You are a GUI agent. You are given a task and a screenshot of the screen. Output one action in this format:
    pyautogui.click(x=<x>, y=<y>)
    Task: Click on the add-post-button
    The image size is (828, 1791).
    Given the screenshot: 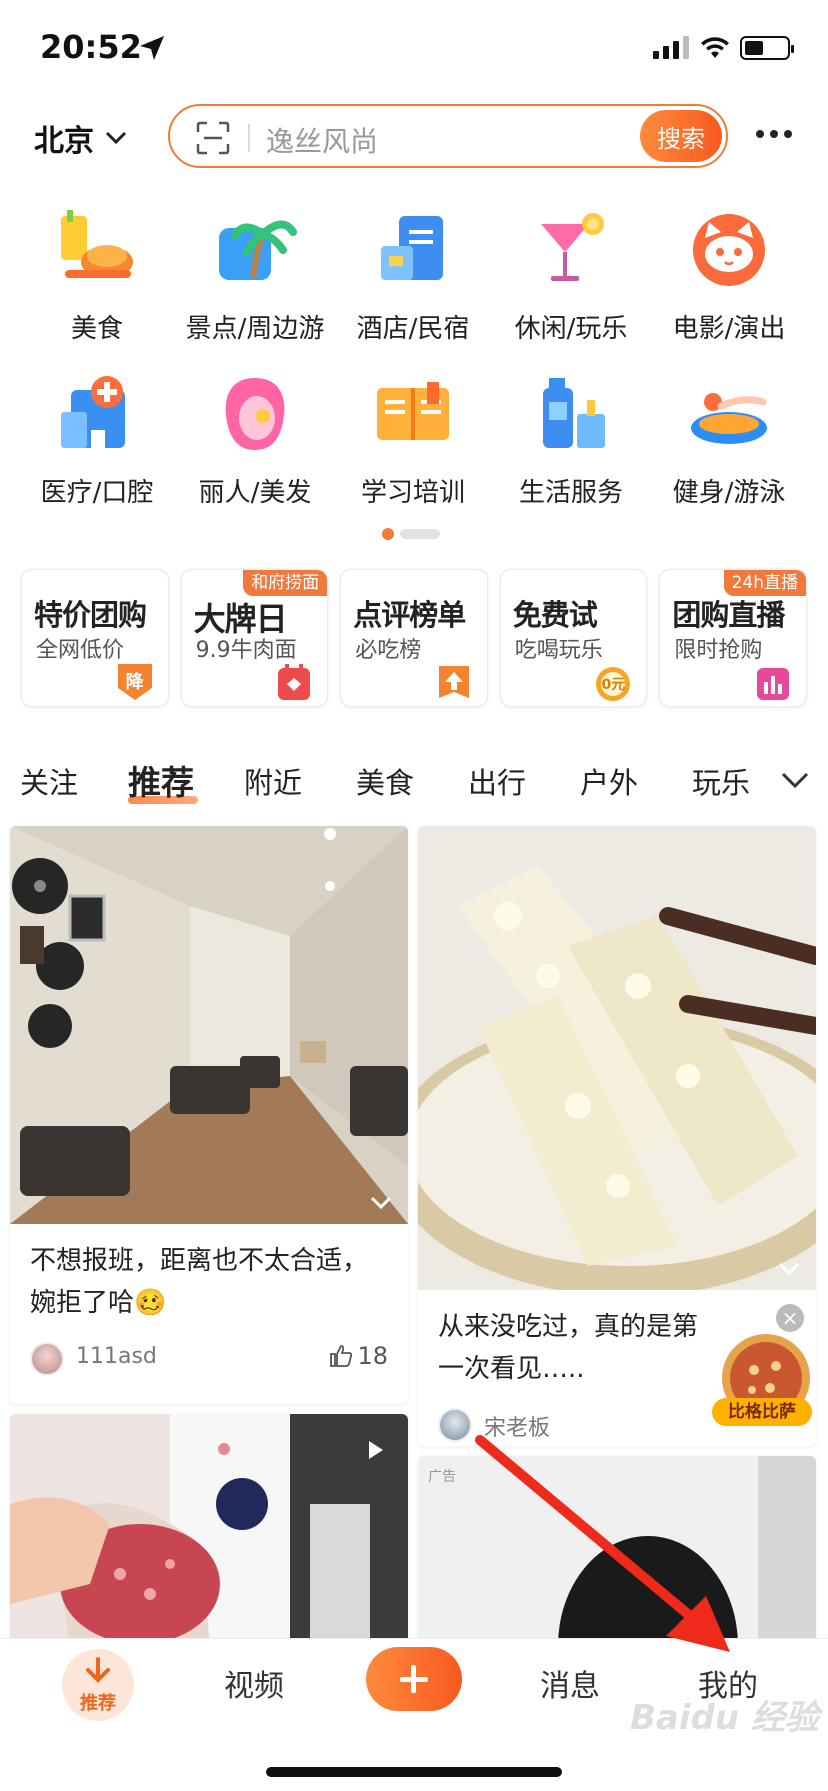 What is the action you would take?
    pyautogui.click(x=414, y=1679)
    